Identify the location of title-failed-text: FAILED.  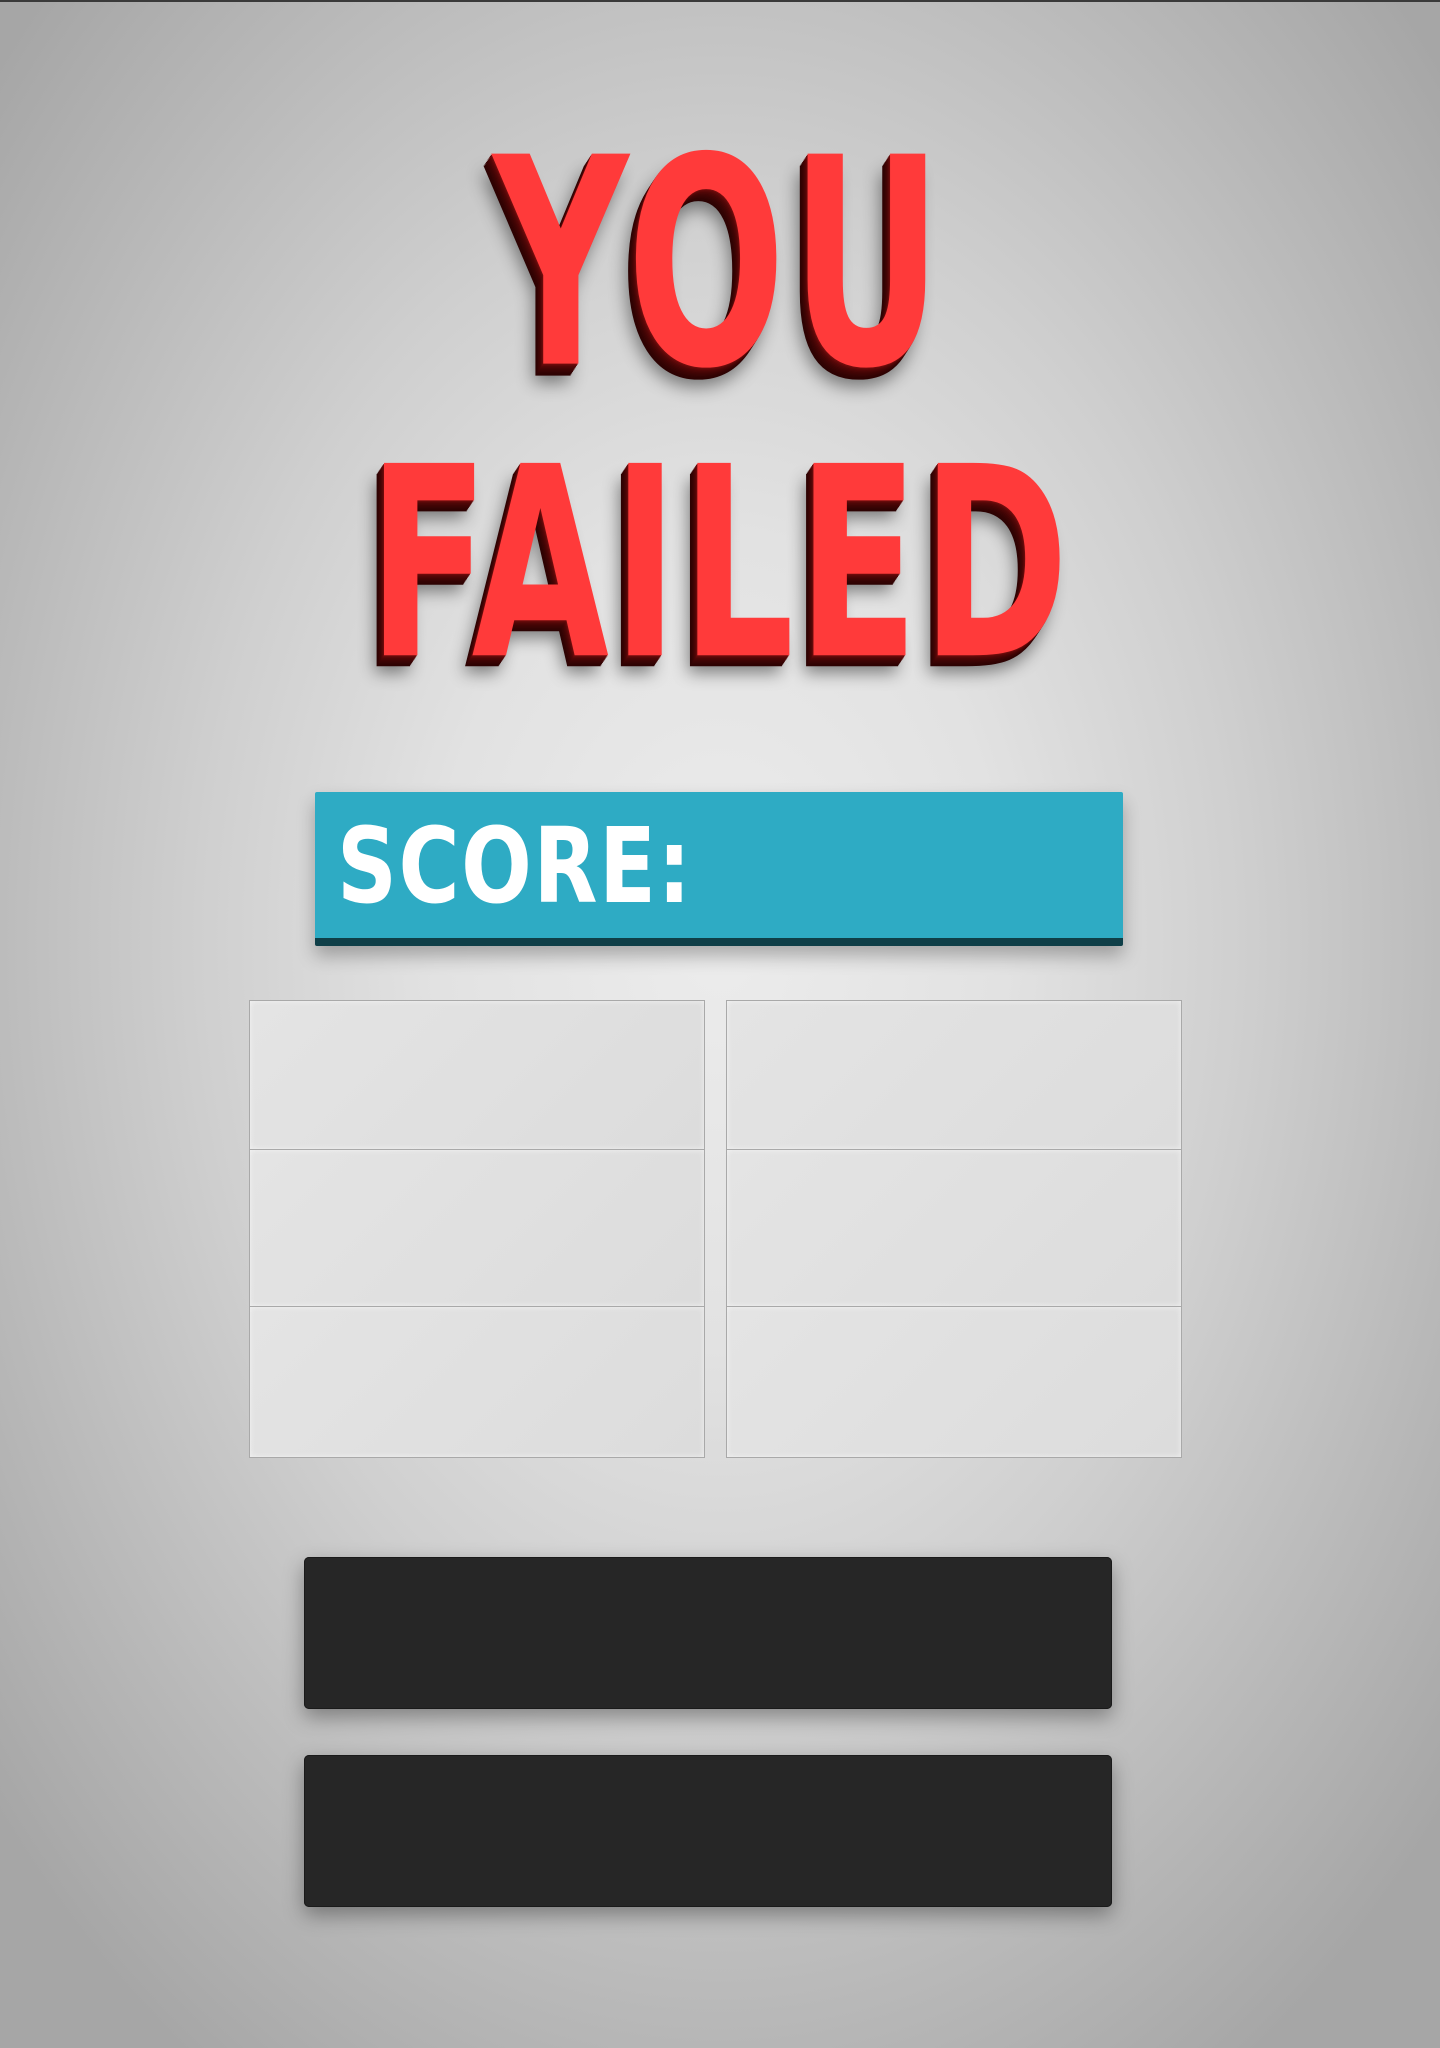
(720, 564).